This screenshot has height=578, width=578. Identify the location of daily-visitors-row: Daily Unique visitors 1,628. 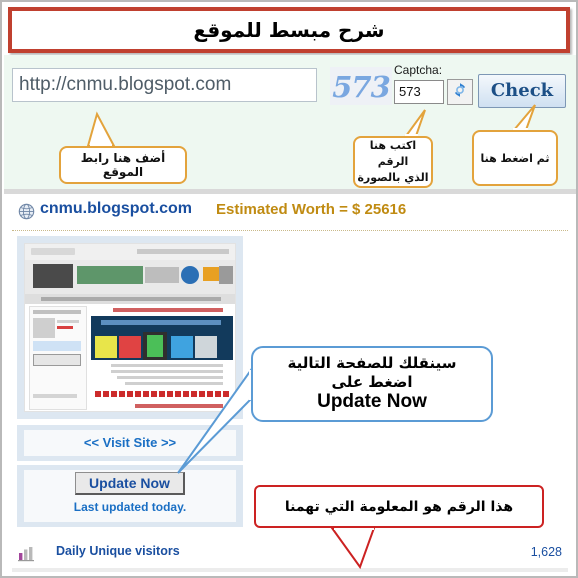
(290, 556).